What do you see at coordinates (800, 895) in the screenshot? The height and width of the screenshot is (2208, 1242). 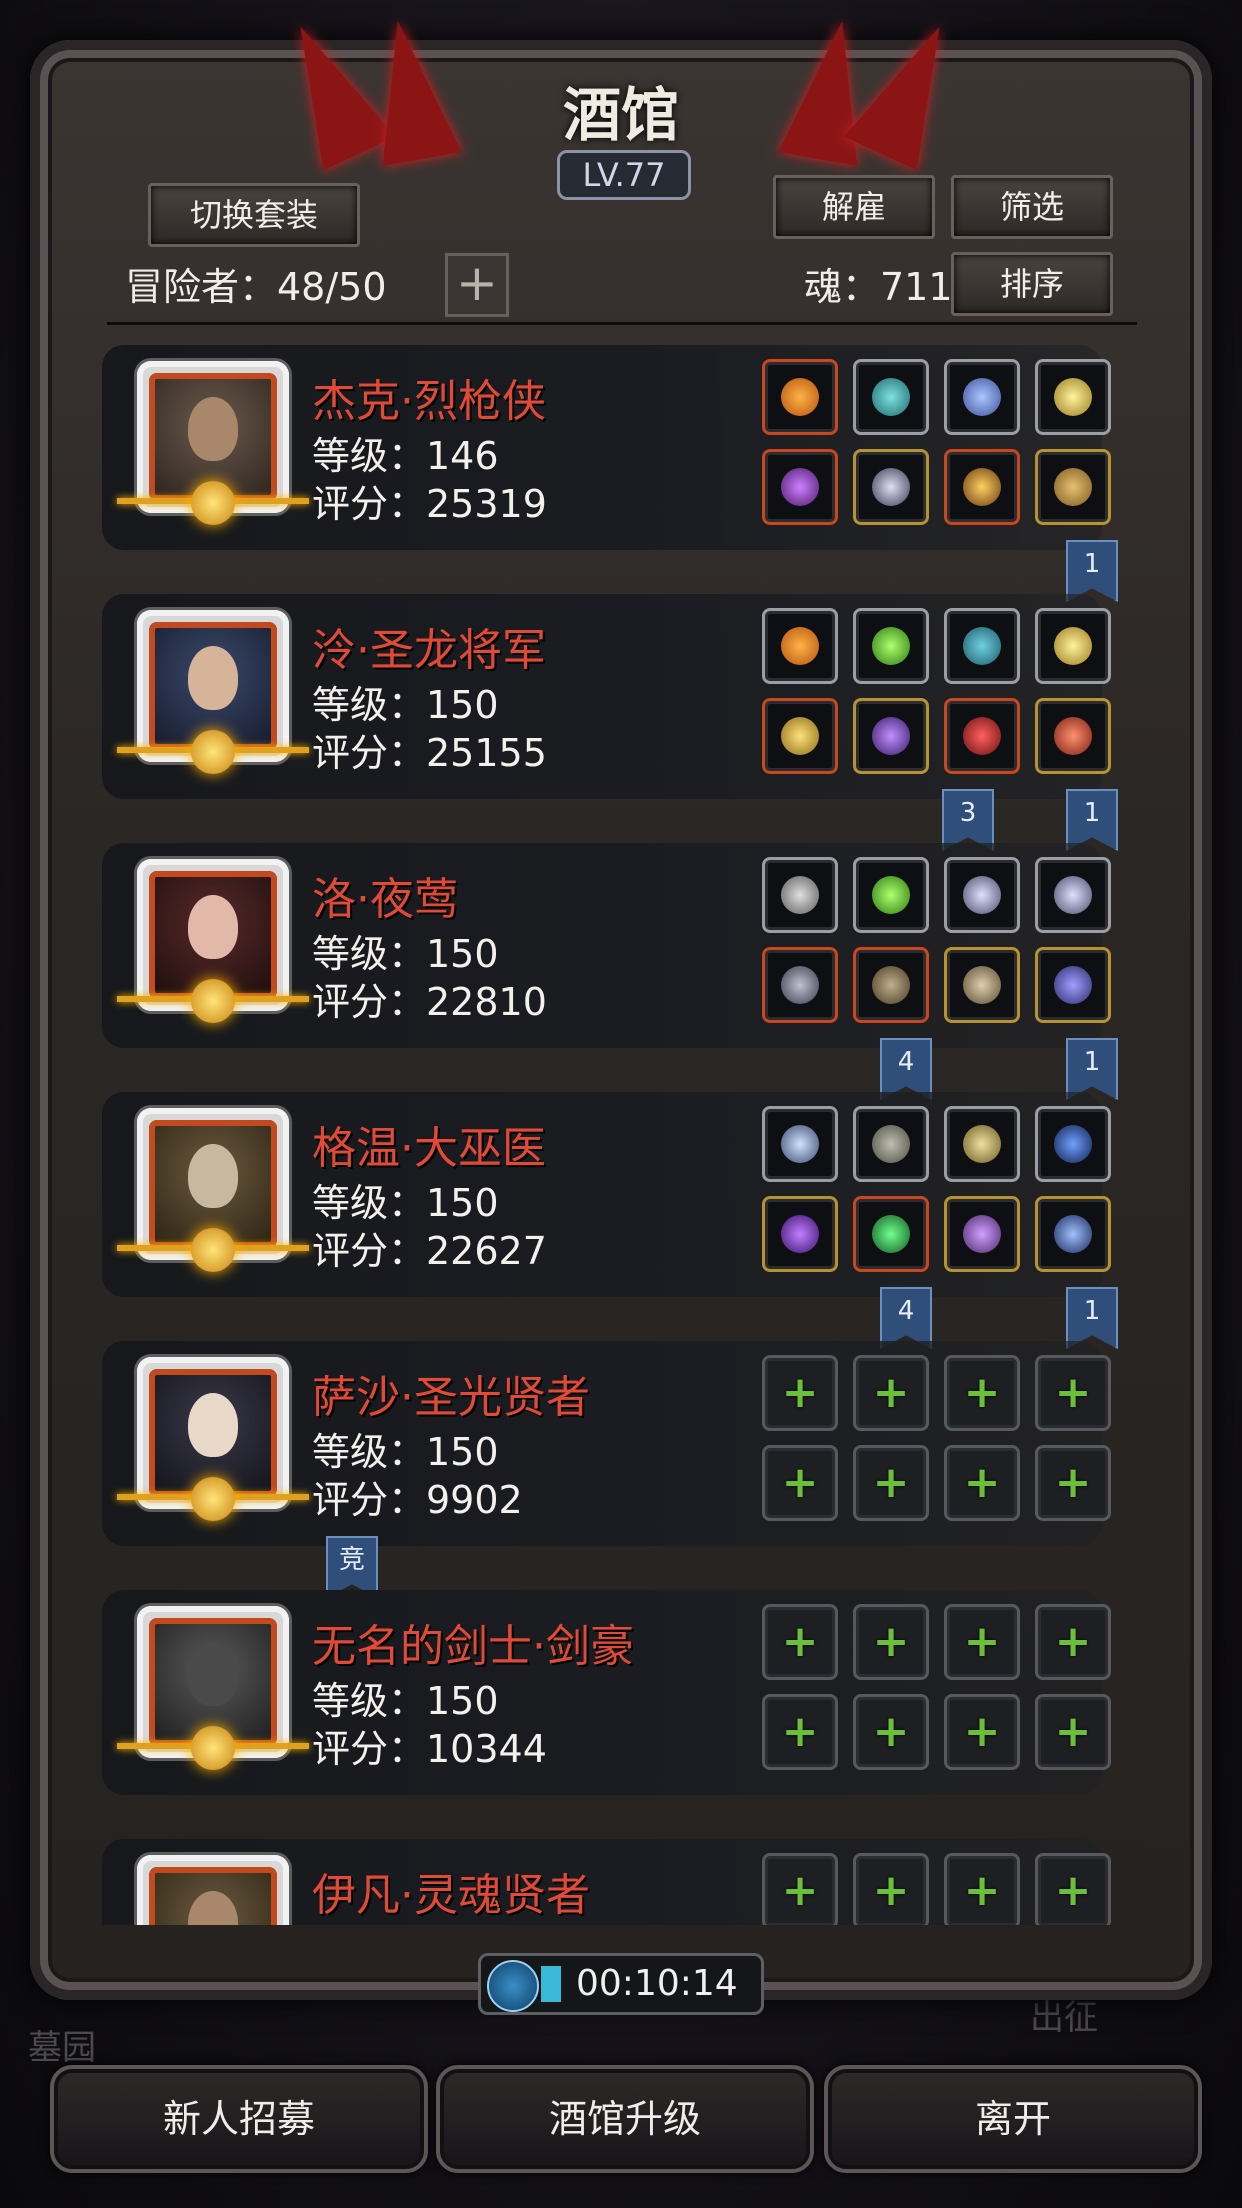 I see `halo-equip-icon` at bounding box center [800, 895].